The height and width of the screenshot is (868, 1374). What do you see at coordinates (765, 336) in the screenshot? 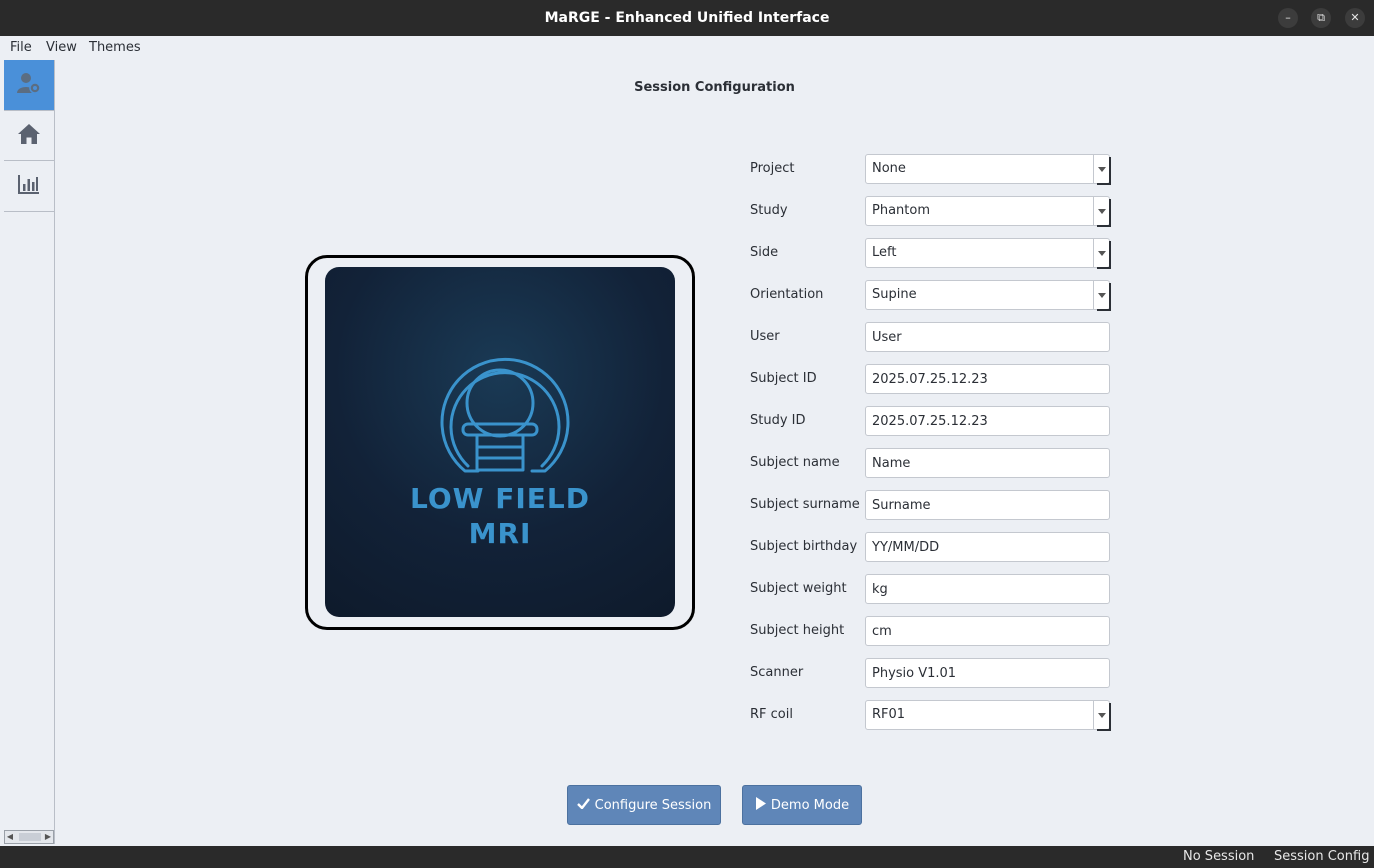
I see `user-label: User` at bounding box center [765, 336].